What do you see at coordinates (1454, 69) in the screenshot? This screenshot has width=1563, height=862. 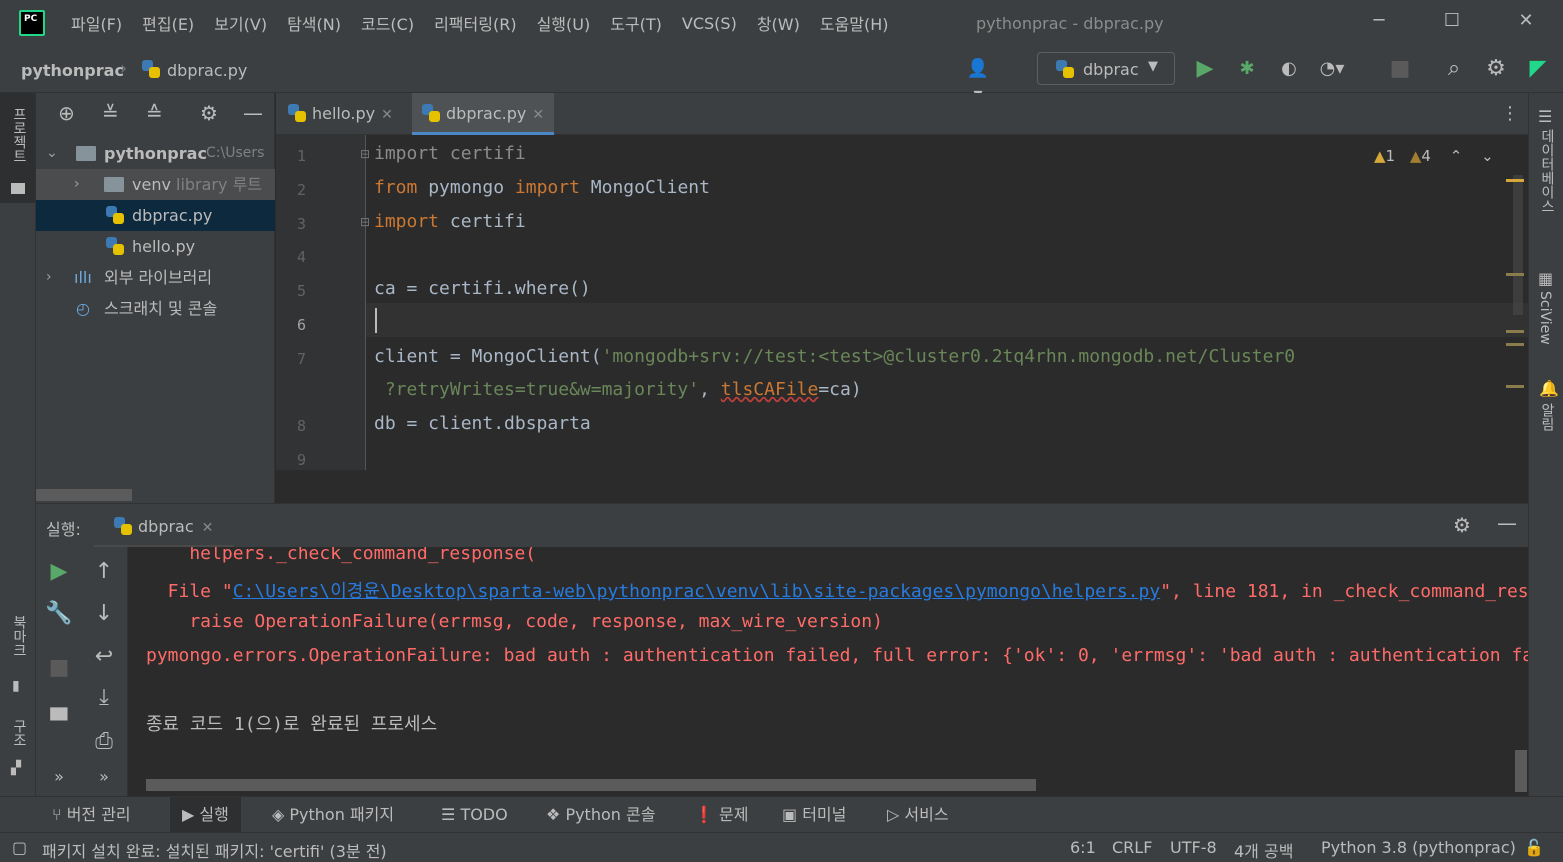 I see `search-icon: ⌕` at bounding box center [1454, 69].